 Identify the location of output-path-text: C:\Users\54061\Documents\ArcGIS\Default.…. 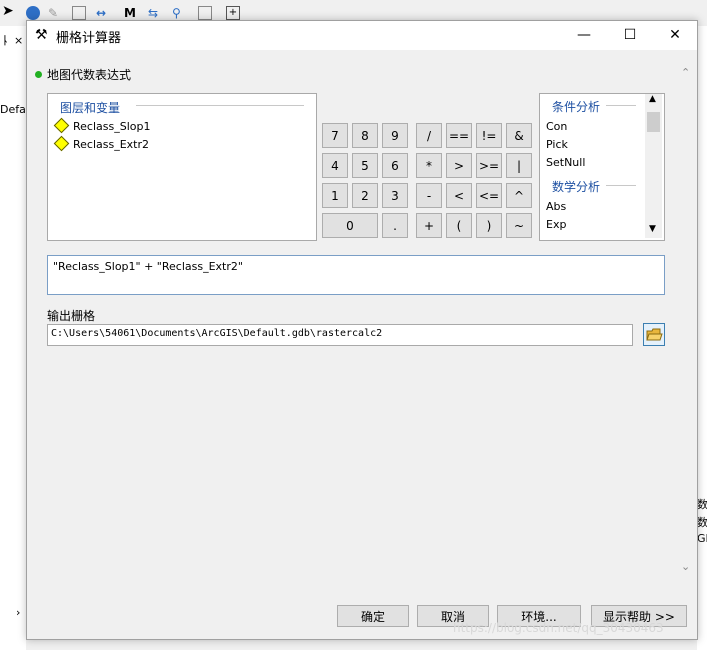
(217, 333).